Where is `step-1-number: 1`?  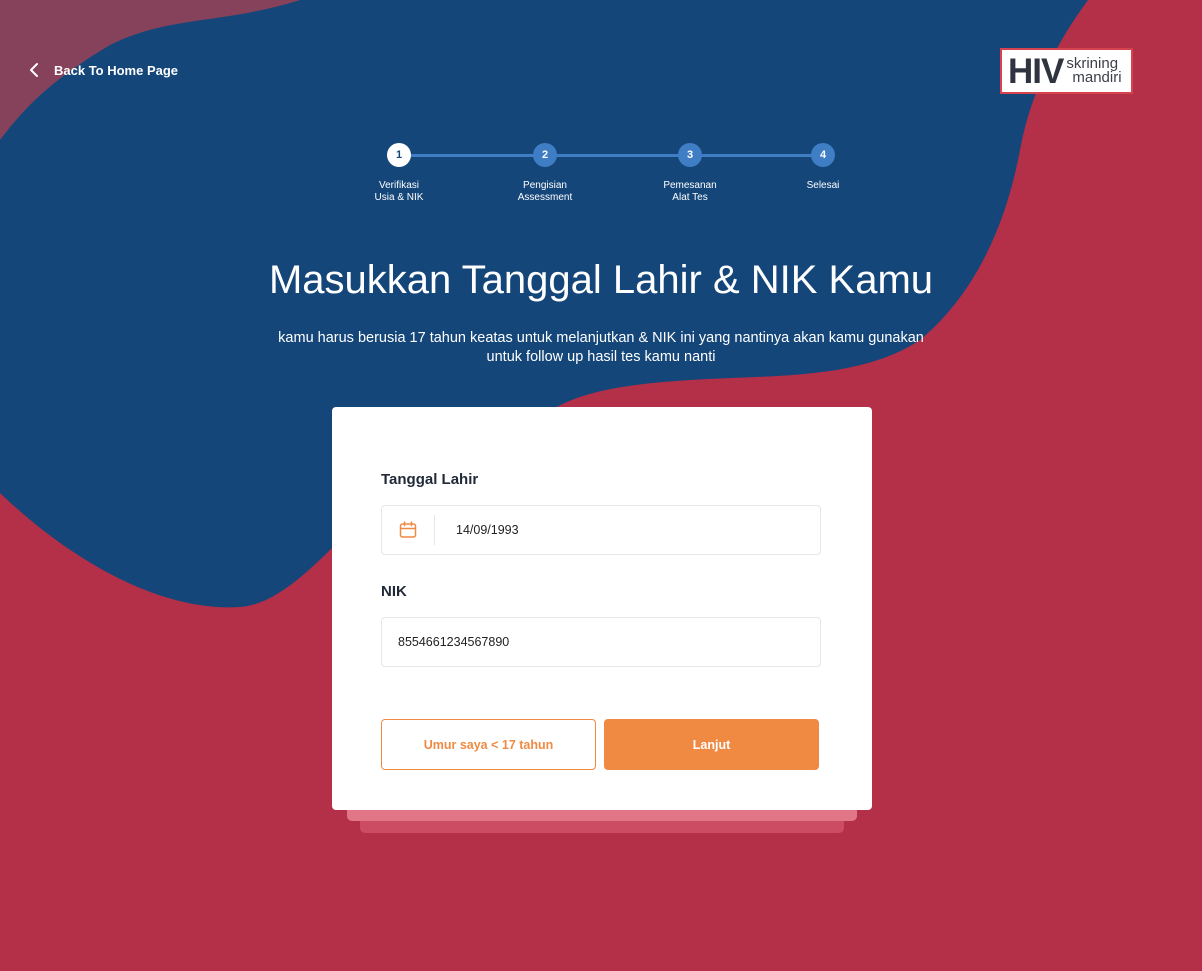 step-1-number: 1 is located at coordinates (399, 155).